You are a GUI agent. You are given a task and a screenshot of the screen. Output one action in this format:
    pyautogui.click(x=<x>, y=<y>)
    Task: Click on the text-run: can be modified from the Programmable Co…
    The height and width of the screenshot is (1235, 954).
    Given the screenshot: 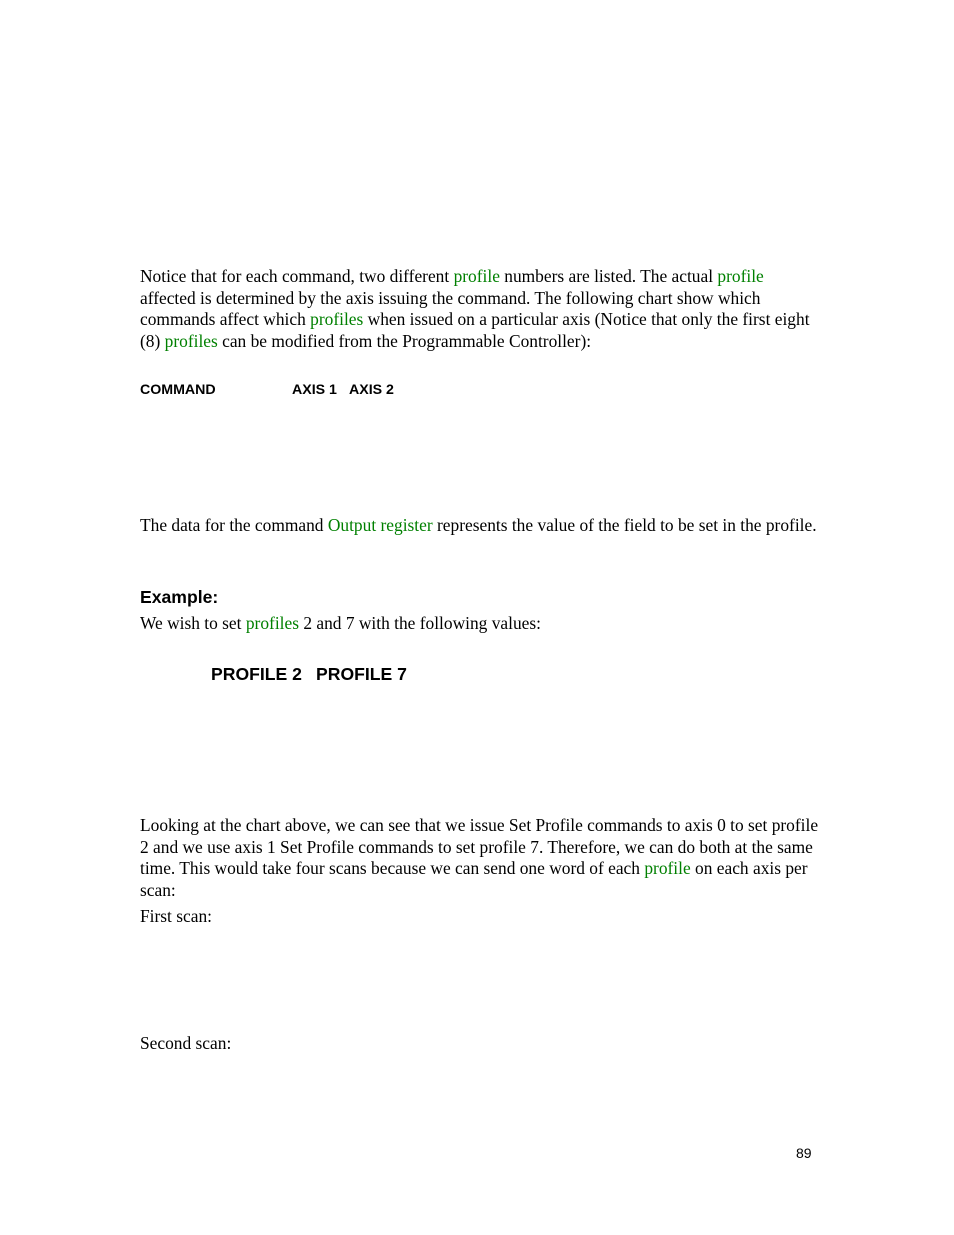 What is the action you would take?
    pyautogui.click(x=404, y=341)
    